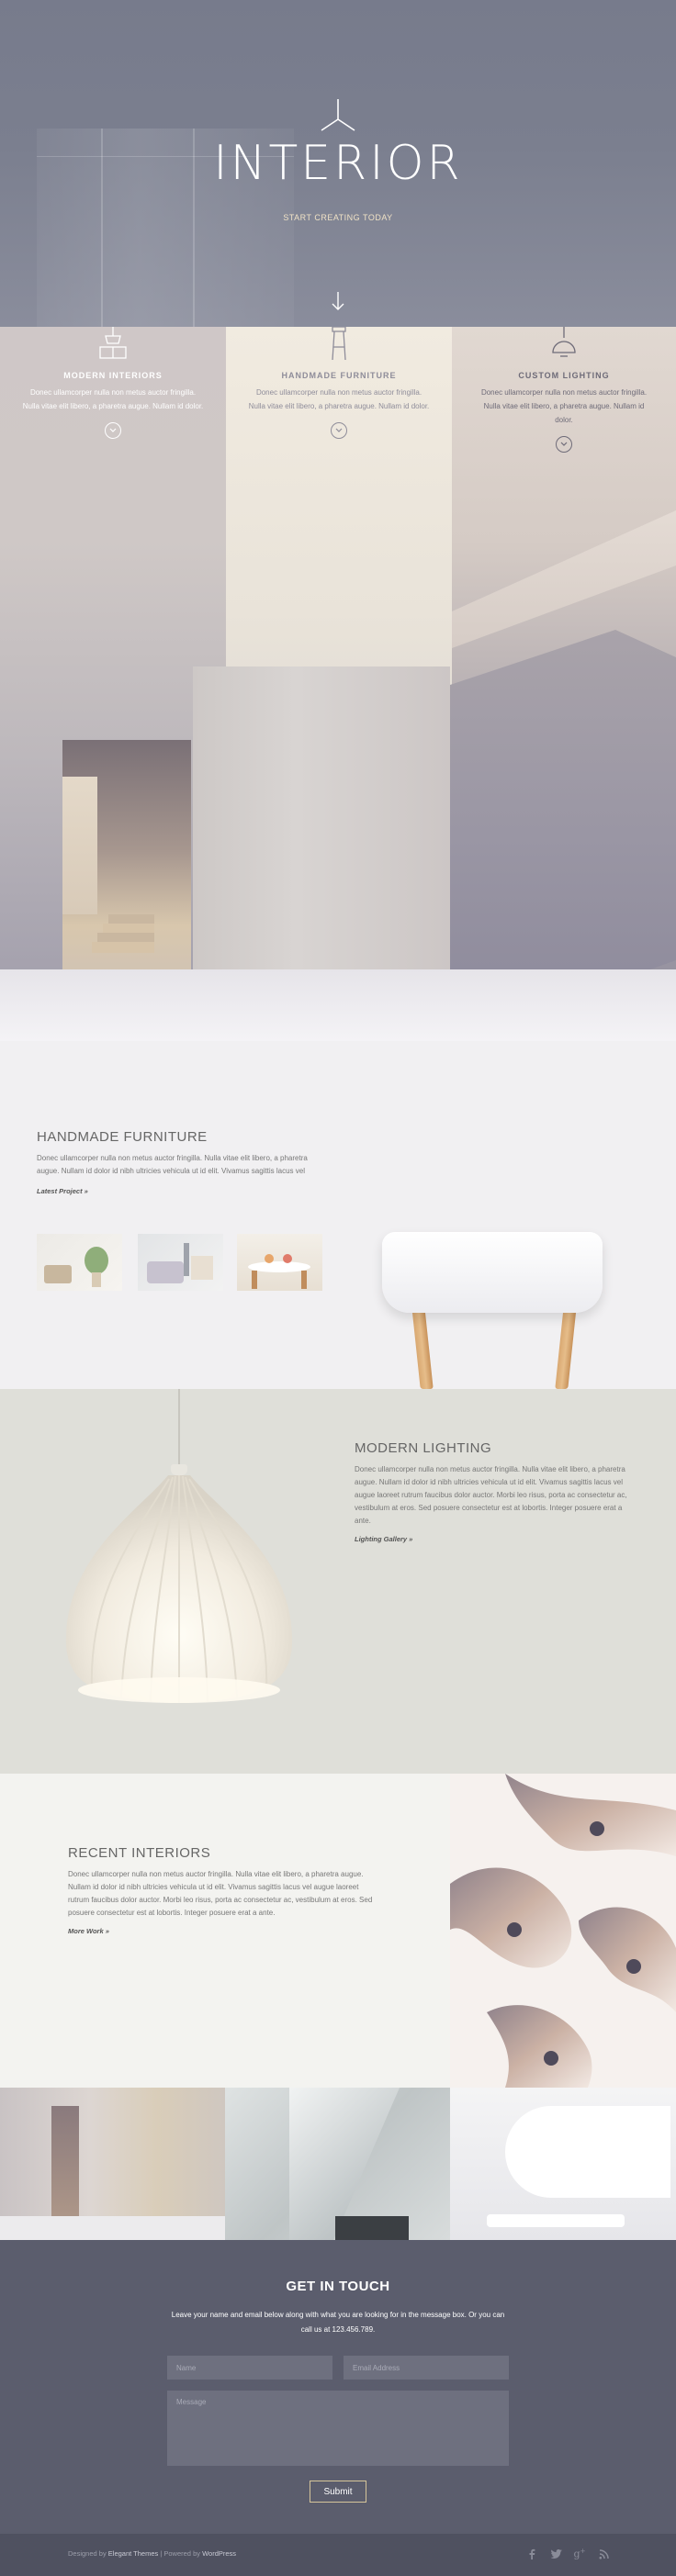 The width and height of the screenshot is (676, 2576). What do you see at coordinates (179, 1589) in the screenshot?
I see `pendant-lamp-image` at bounding box center [179, 1589].